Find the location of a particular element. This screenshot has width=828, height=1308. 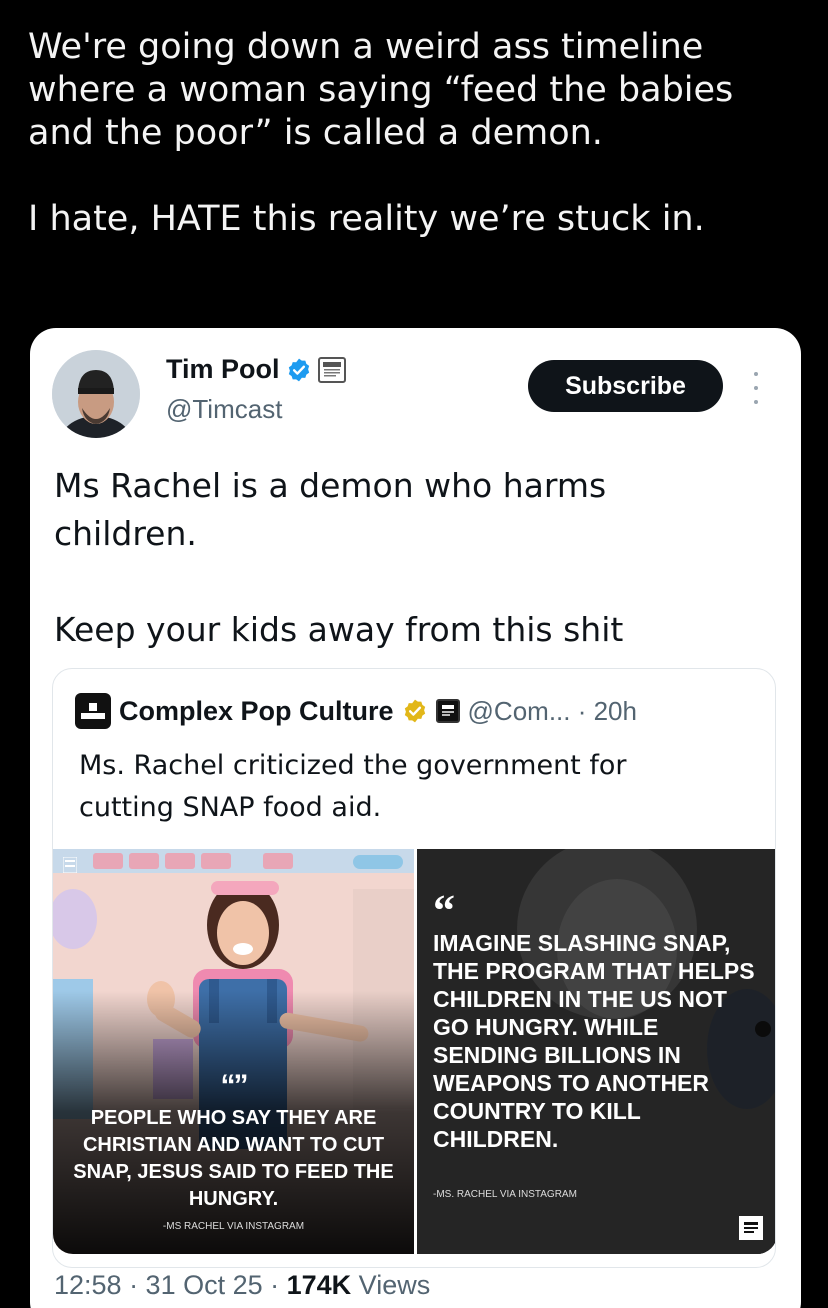

affiliate-badge-icon is located at coordinates (331, 369).